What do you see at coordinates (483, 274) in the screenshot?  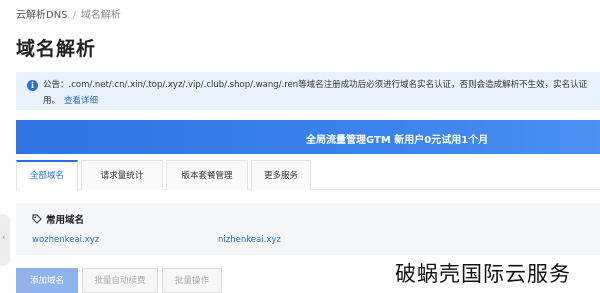 I see `watermark-text: 破蜗壳国际云服务` at bounding box center [483, 274].